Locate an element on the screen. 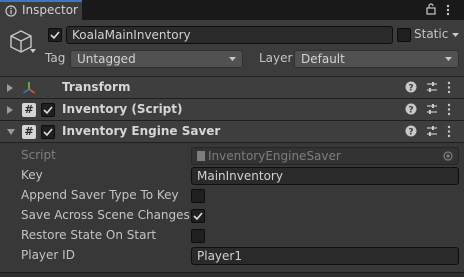  restore-state-label: Restore State On Start is located at coordinates (89, 235).